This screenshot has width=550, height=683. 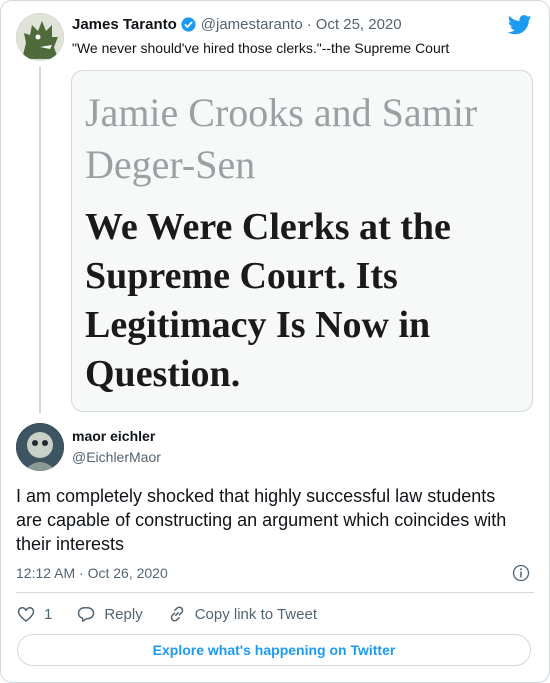 What do you see at coordinates (116, 457) in the screenshot?
I see `reply-author-handle: @EichlerMaor` at bounding box center [116, 457].